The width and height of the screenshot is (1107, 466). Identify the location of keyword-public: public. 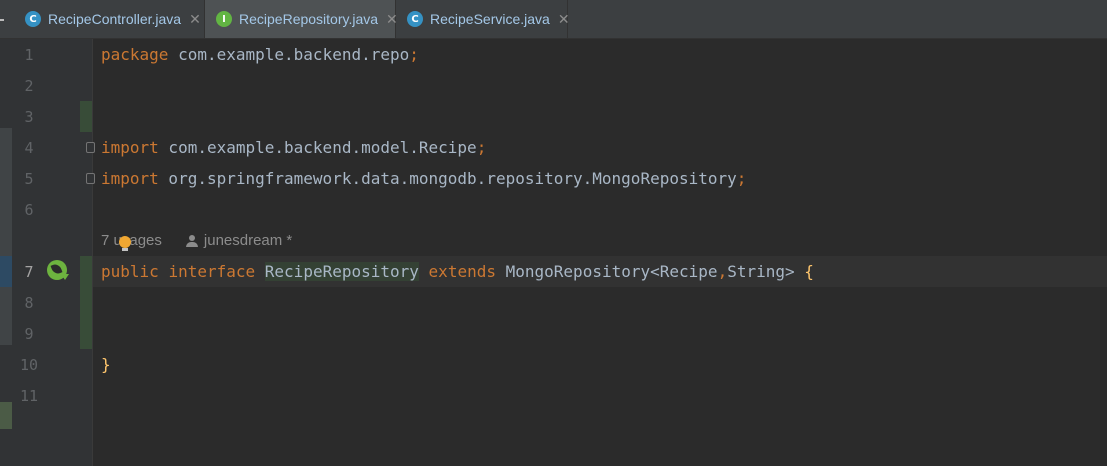
(130, 271).